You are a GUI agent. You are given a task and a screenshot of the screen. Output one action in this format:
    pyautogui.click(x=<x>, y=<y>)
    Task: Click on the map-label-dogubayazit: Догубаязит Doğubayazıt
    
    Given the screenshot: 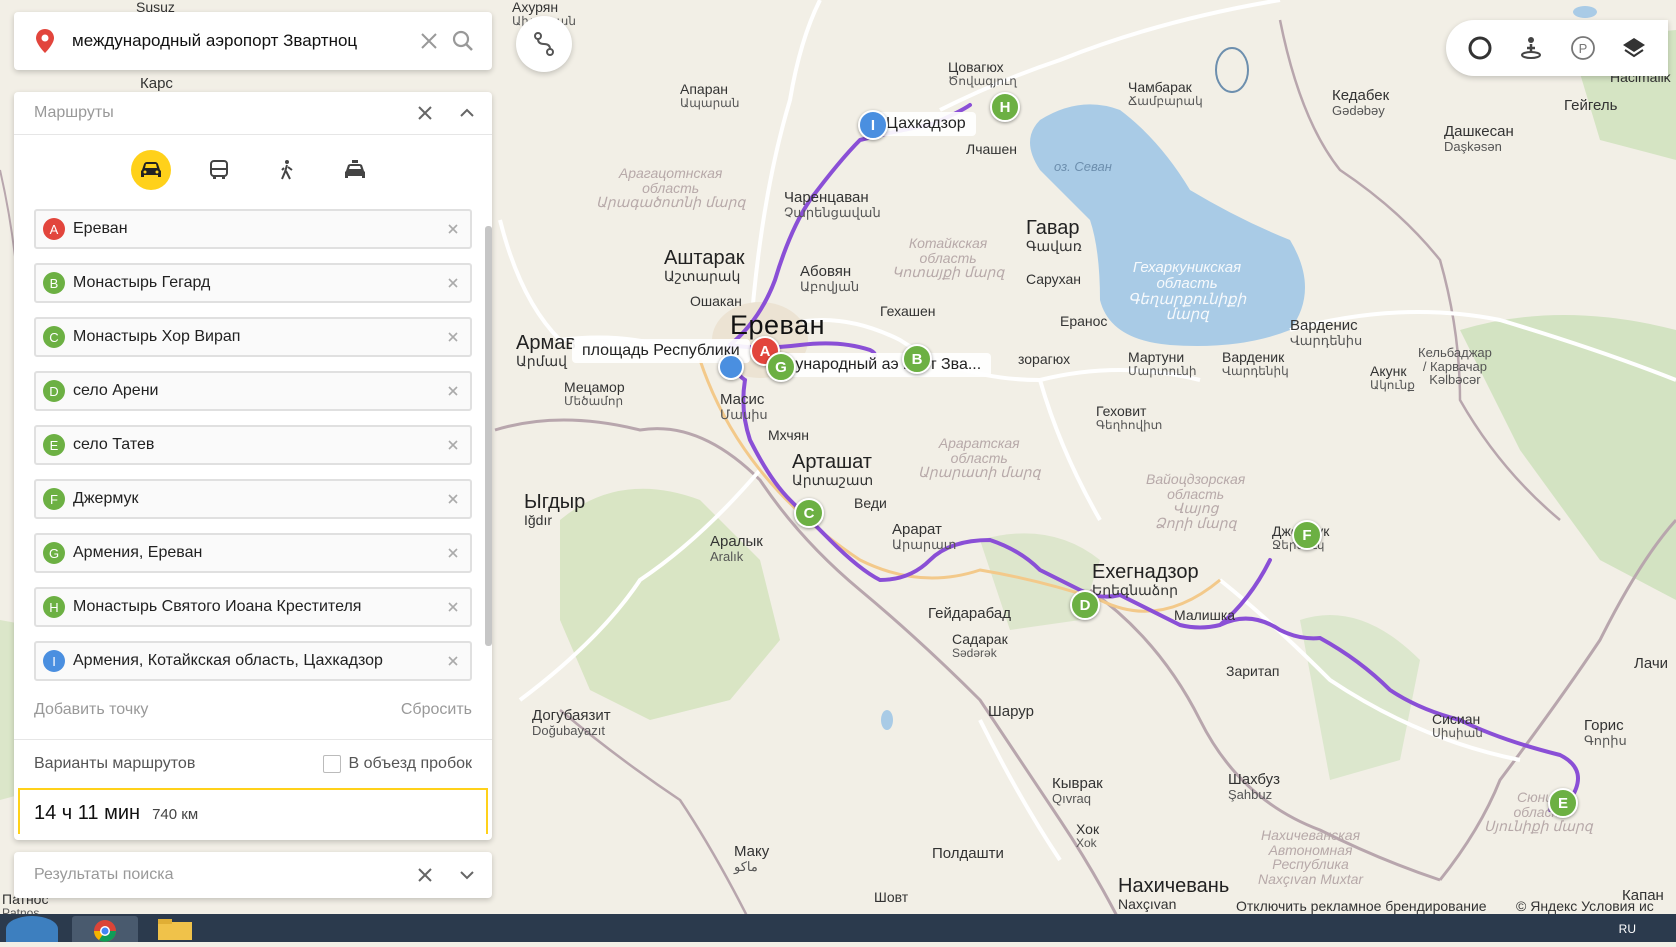 What is the action you would take?
    pyautogui.click(x=571, y=722)
    